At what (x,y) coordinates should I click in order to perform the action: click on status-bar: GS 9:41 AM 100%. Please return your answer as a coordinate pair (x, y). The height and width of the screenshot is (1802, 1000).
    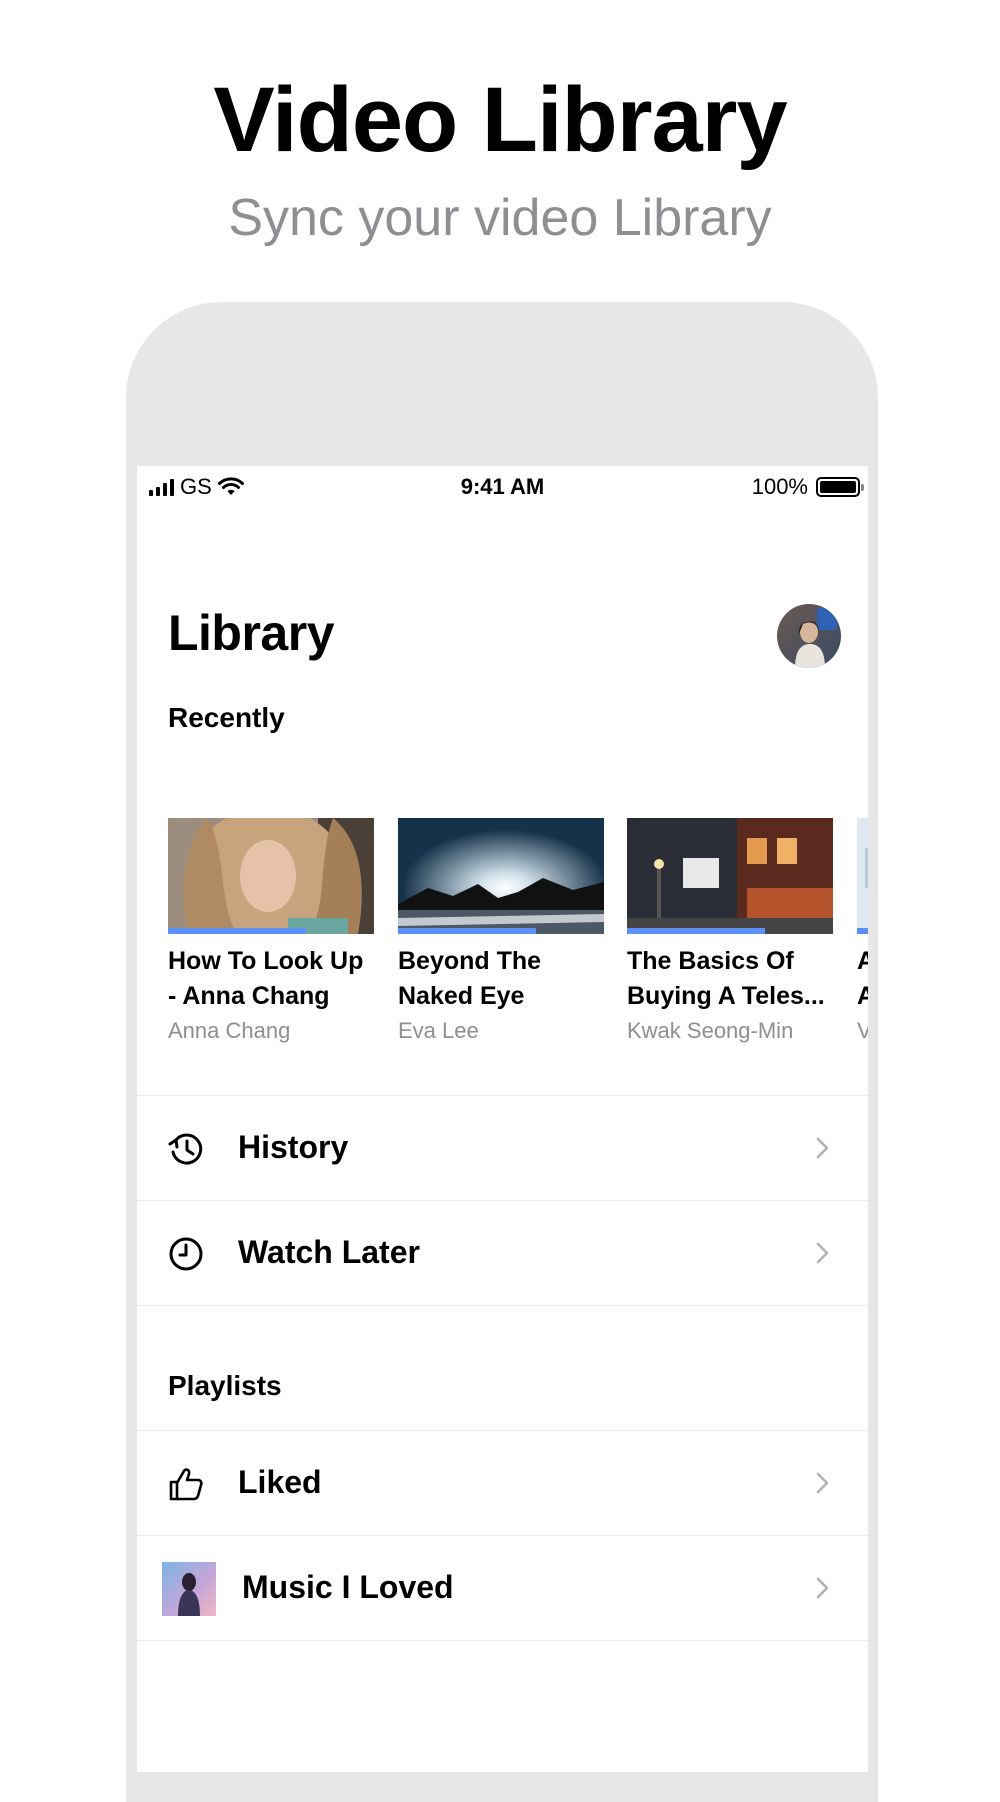
    Looking at the image, I should click on (502, 487).